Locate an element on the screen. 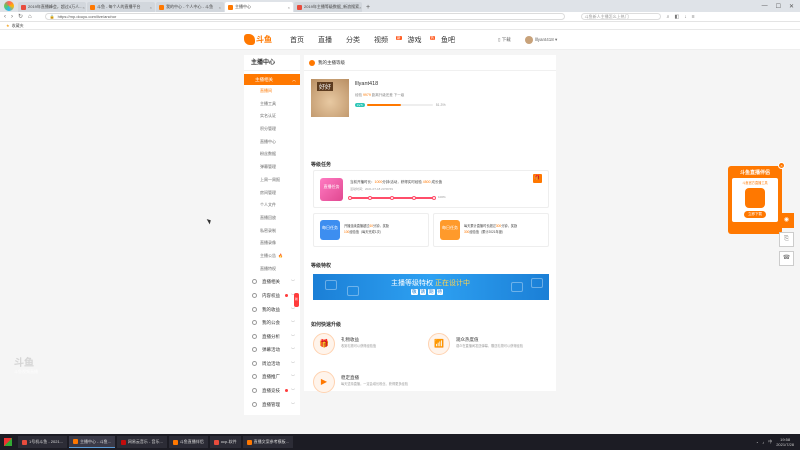 The height and width of the screenshot is (450, 800). companion-app-icon is located at coordinates (755, 198).